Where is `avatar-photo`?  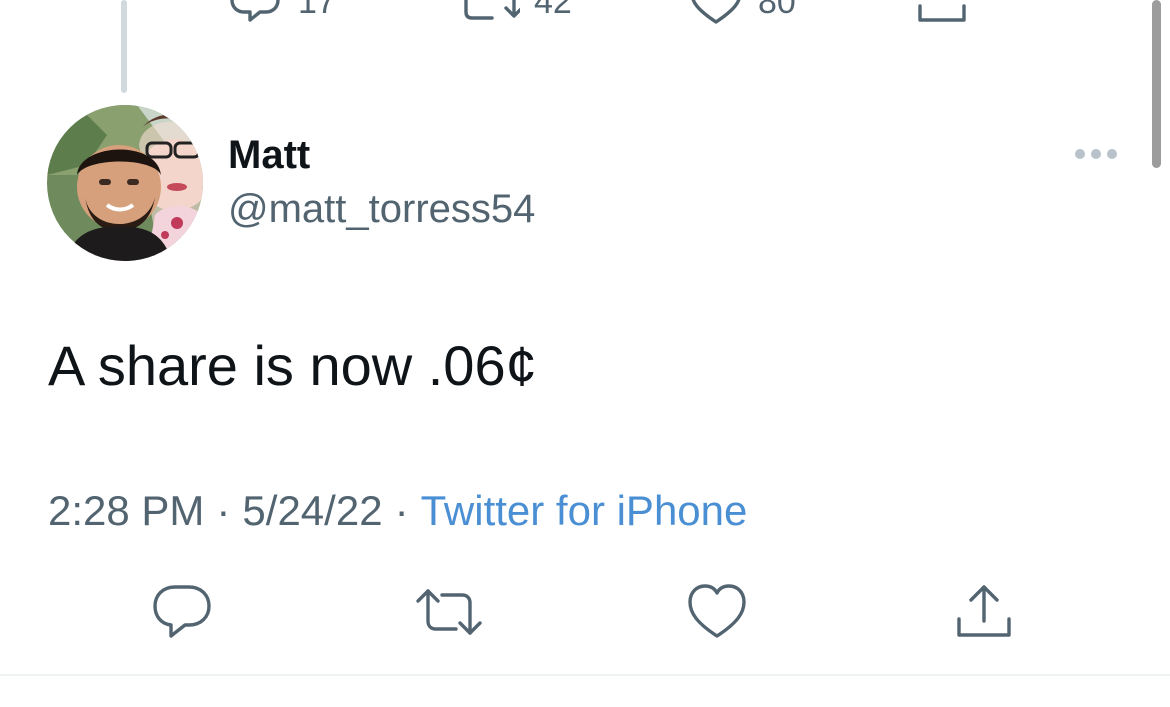 avatar-photo is located at coordinates (125, 183).